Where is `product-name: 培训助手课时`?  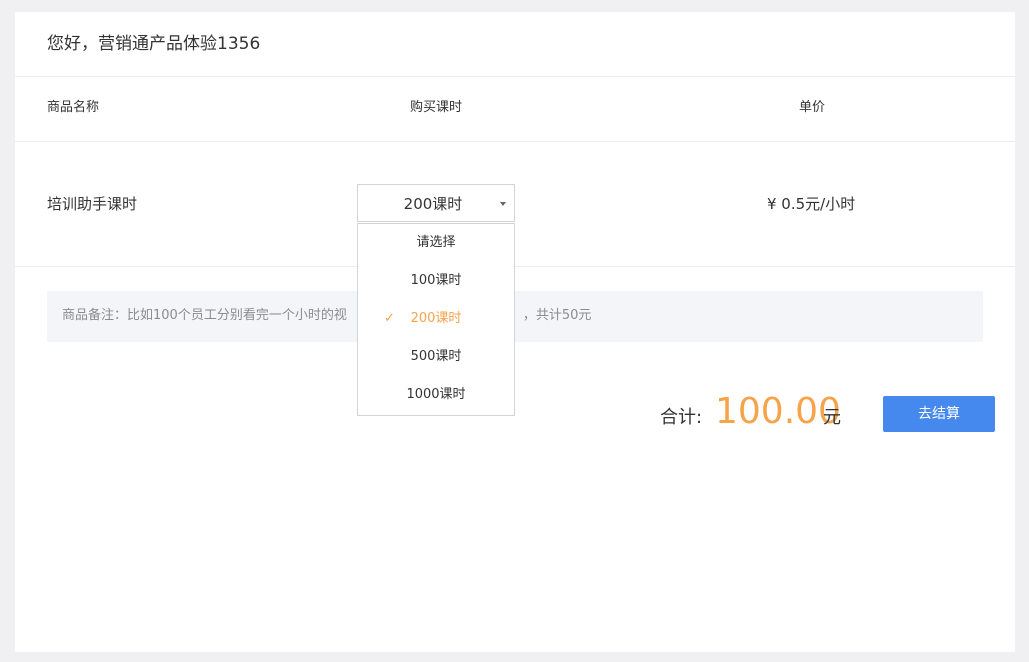
product-name: 培训助手课时 is located at coordinates (92, 204).